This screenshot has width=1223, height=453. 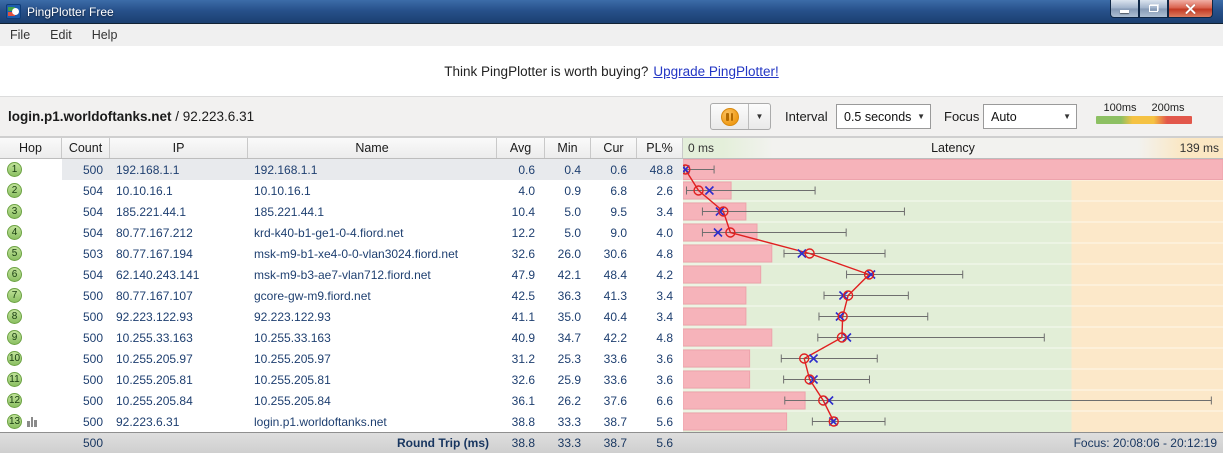 What do you see at coordinates (615, 400) in the screenshot?
I see `cell-cur: 37.6` at bounding box center [615, 400].